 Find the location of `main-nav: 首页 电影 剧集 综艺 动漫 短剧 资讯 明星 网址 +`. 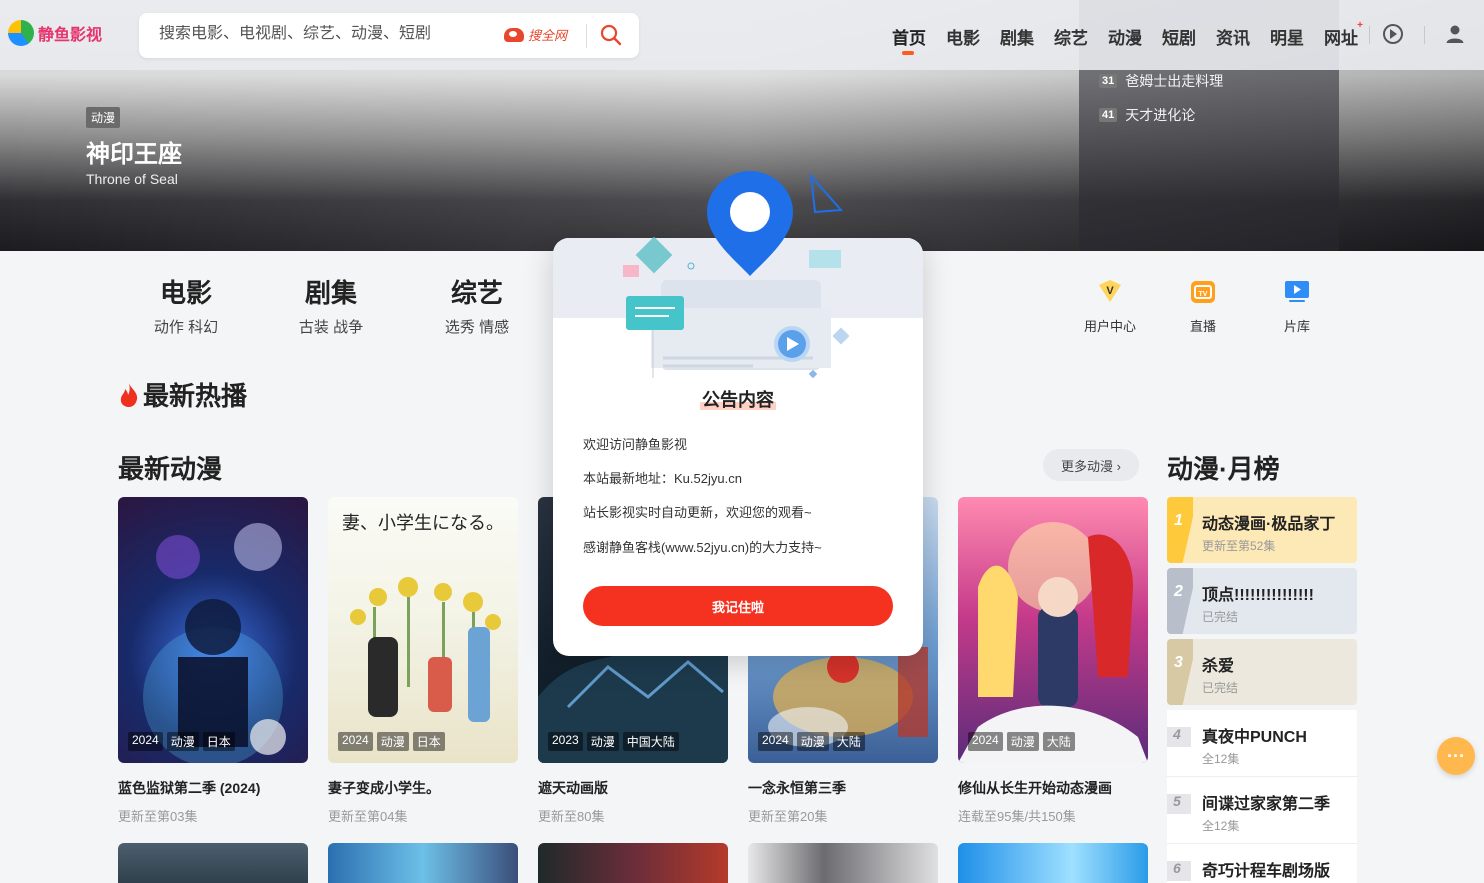

main-nav: 首页 电影 剧集 综艺 动漫 短剧 资讯 明星 网址 + is located at coordinates (1135, 37).